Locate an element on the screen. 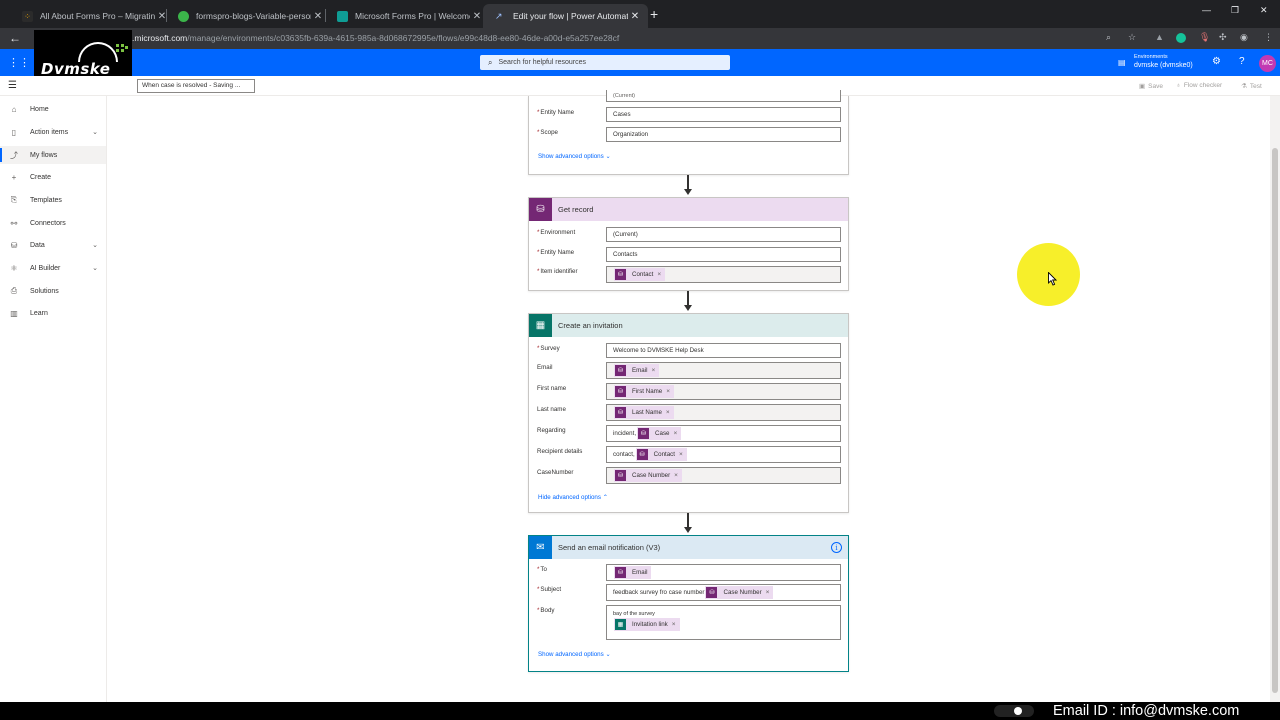 Image resolution: width=1280 pixels, height=720 pixels. body-field: bay of the survey ▦ Invitation link × is located at coordinates (723, 622).